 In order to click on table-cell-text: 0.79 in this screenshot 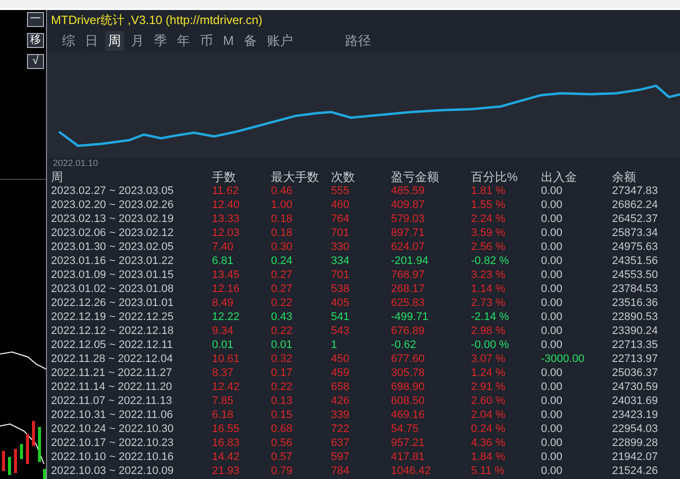, I will do `click(282, 471)`.